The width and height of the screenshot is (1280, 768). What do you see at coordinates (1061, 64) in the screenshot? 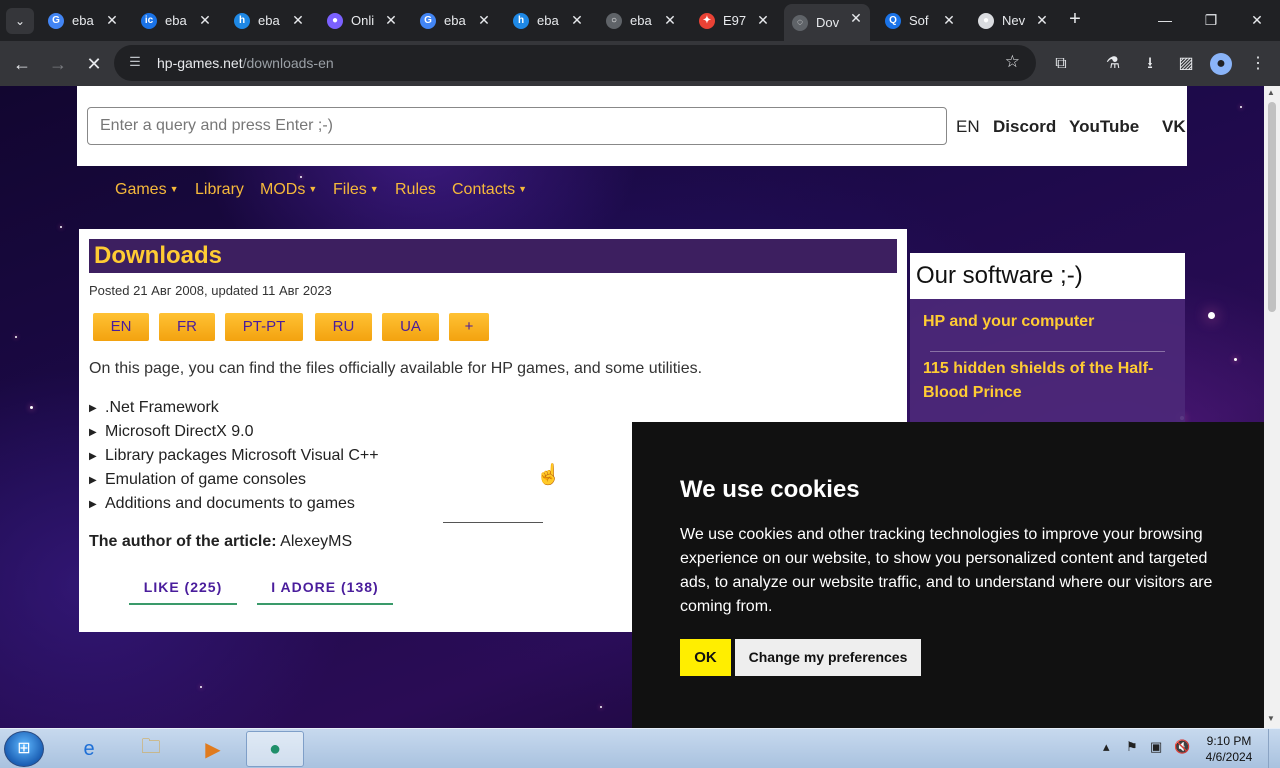
I see `extensions-icon: ⧉` at bounding box center [1061, 64].